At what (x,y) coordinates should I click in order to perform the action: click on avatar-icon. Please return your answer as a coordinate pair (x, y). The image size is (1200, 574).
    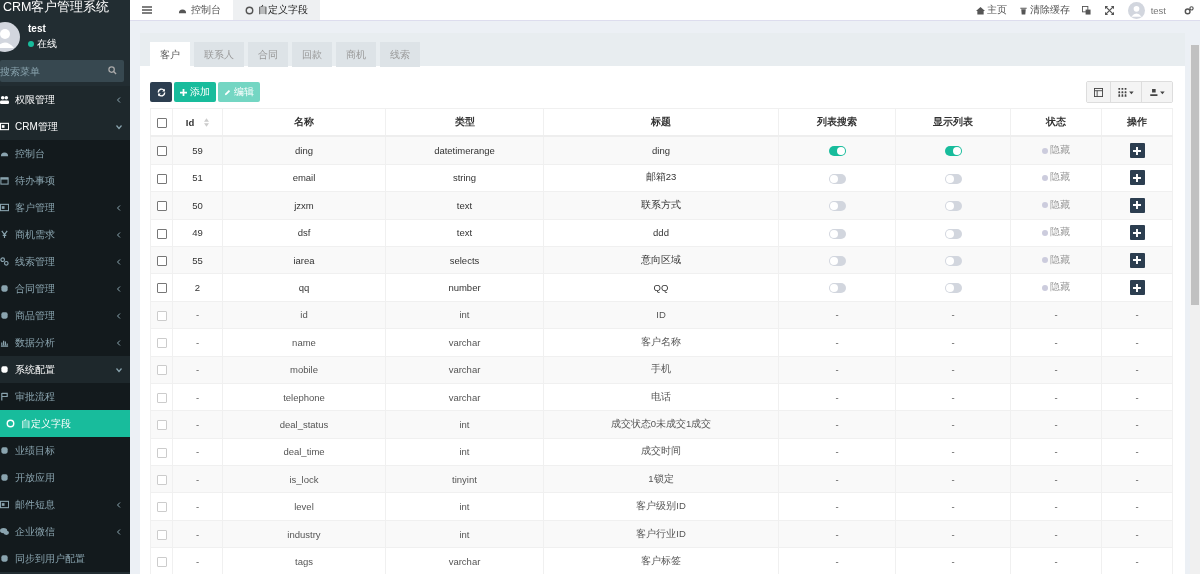
    Looking at the image, I should click on (1136, 10).